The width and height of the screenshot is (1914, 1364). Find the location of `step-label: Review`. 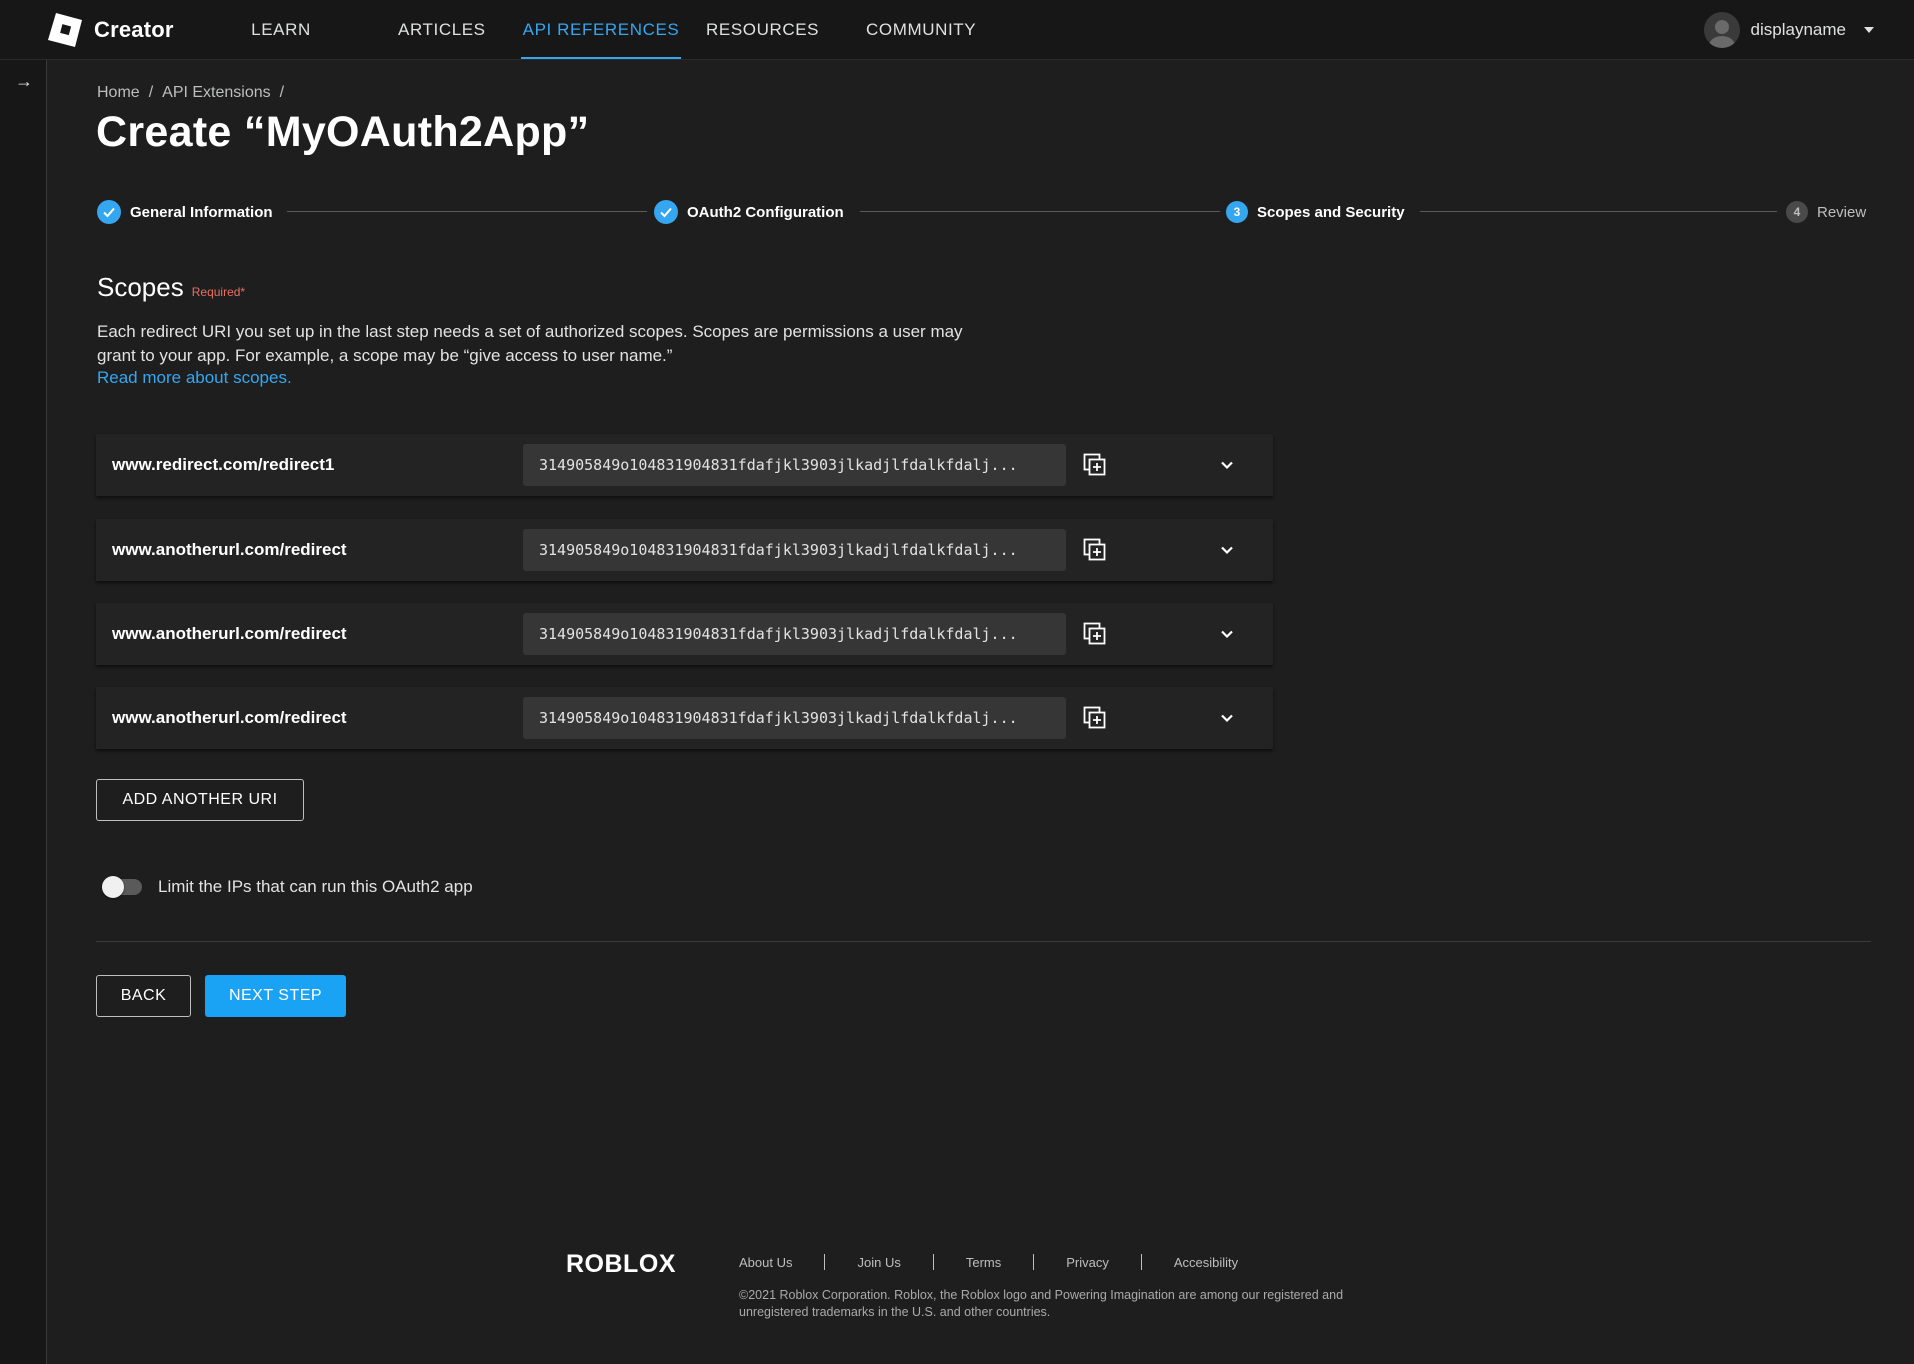

step-label: Review is located at coordinates (1842, 212).